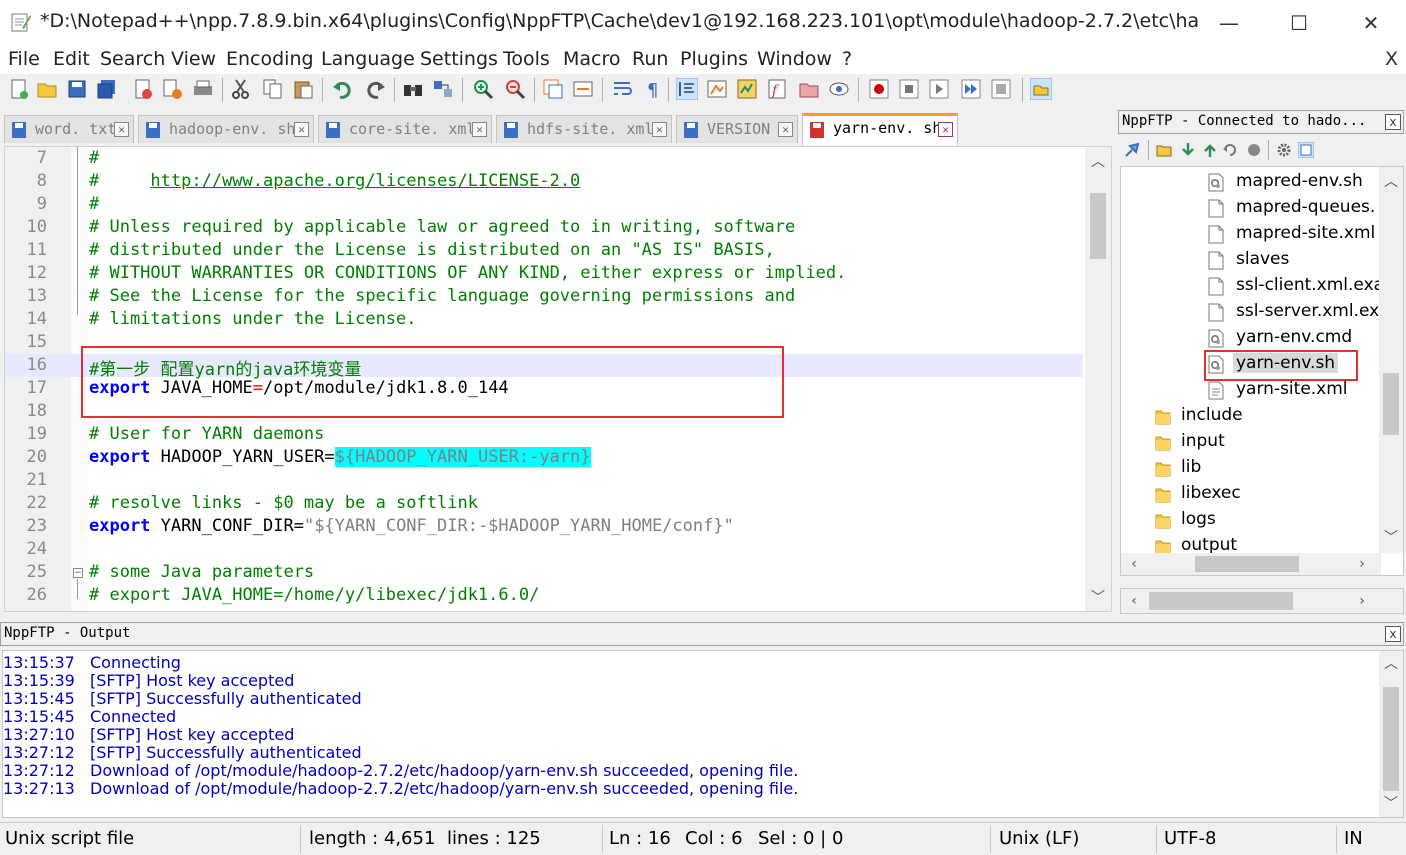 Image resolution: width=1406 pixels, height=855 pixels. Describe the element at coordinates (1362, 564) in the screenshot. I see `scroll-right-icon: ›` at that location.